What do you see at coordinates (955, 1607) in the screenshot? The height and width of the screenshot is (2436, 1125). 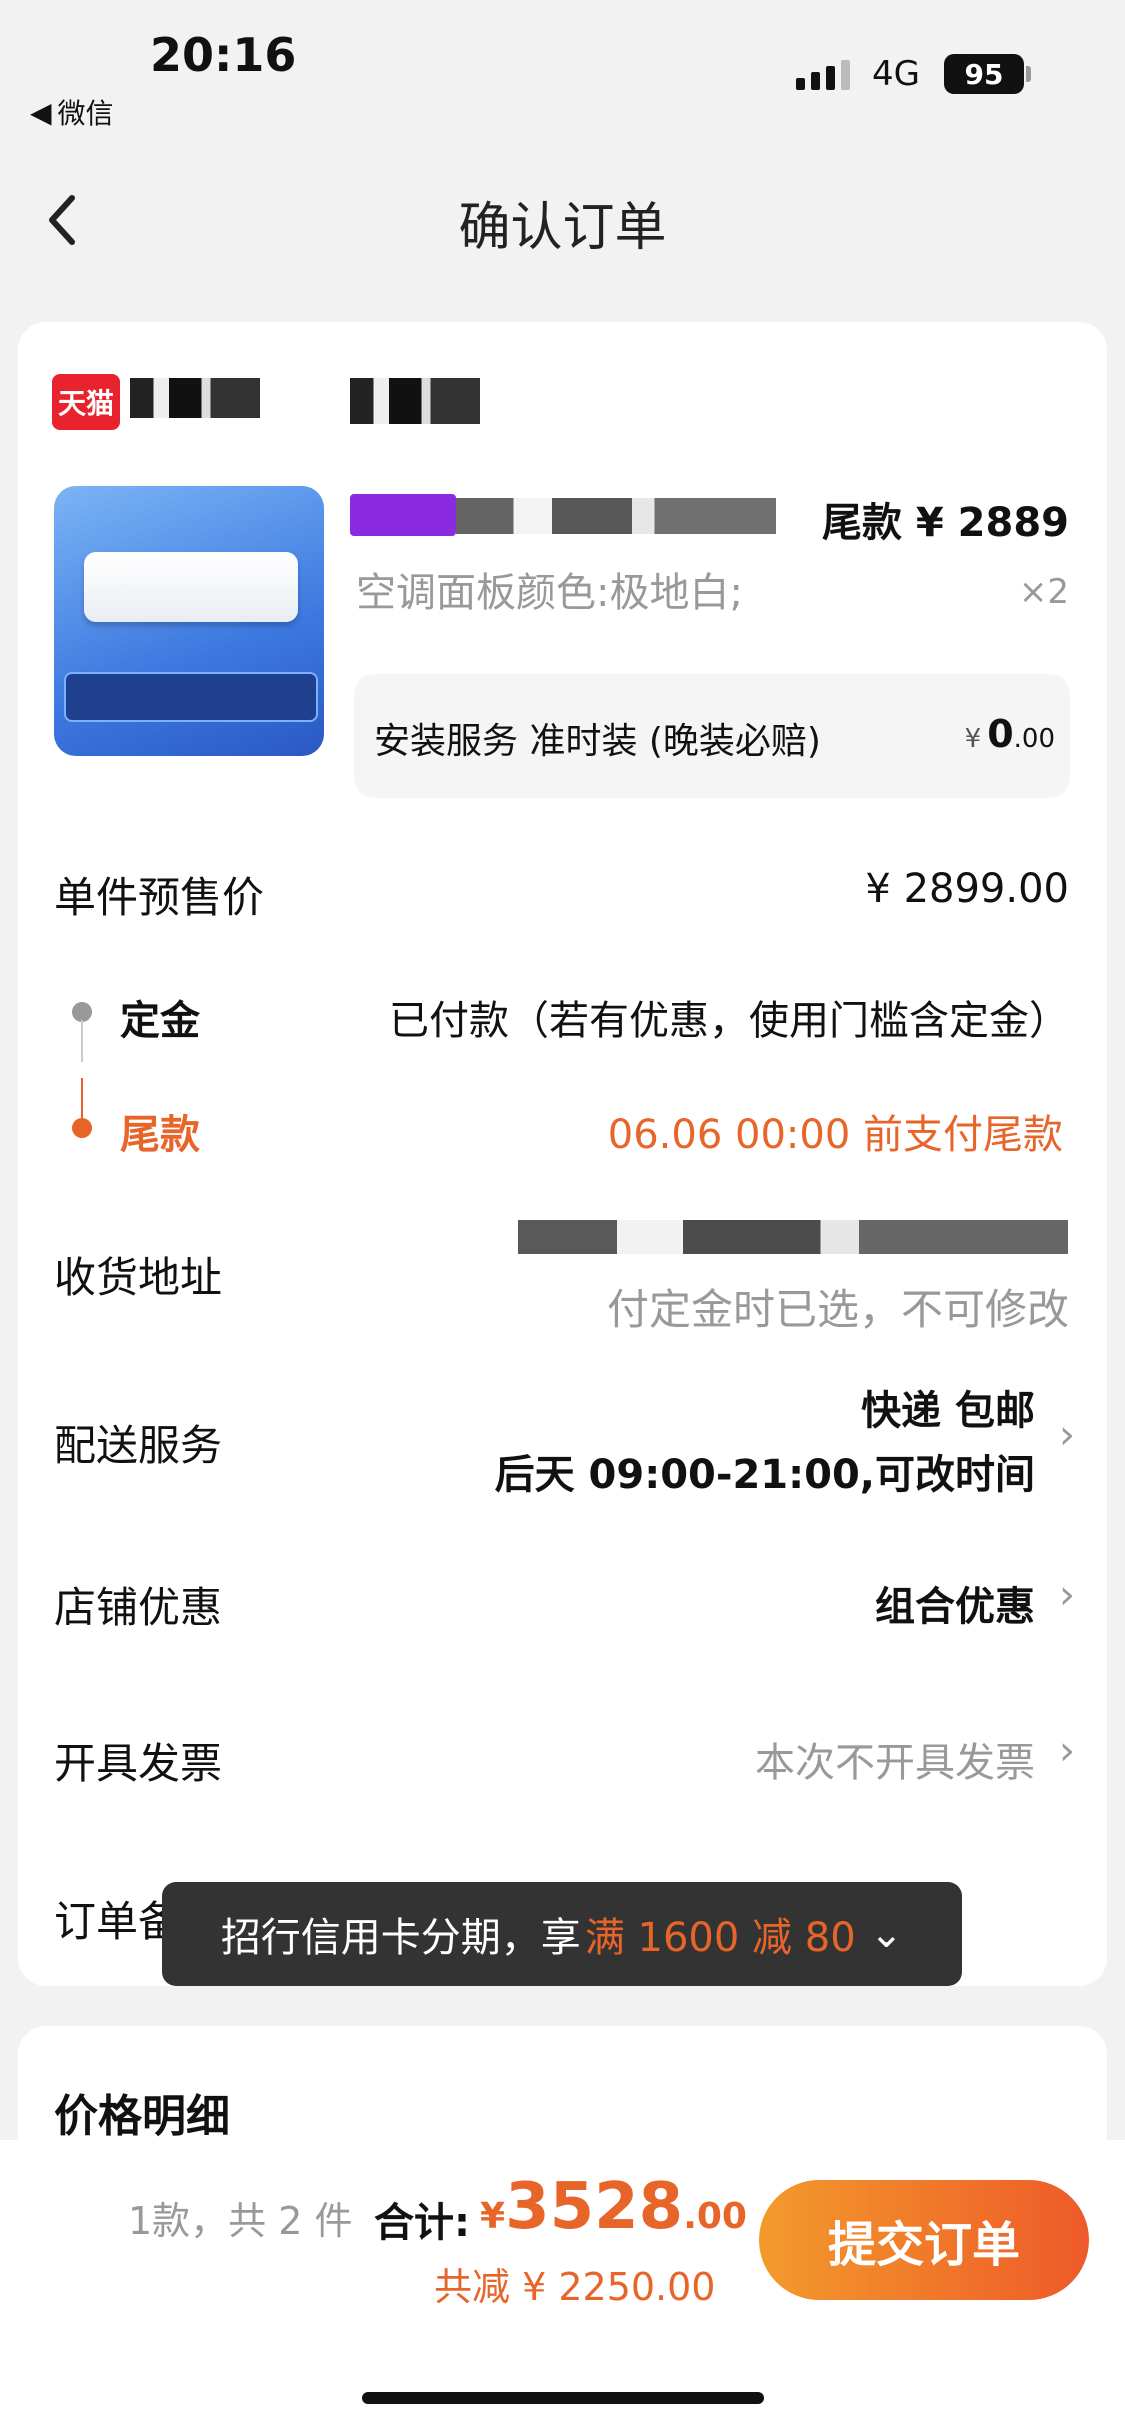 I see `discount-value: 组合优惠` at bounding box center [955, 1607].